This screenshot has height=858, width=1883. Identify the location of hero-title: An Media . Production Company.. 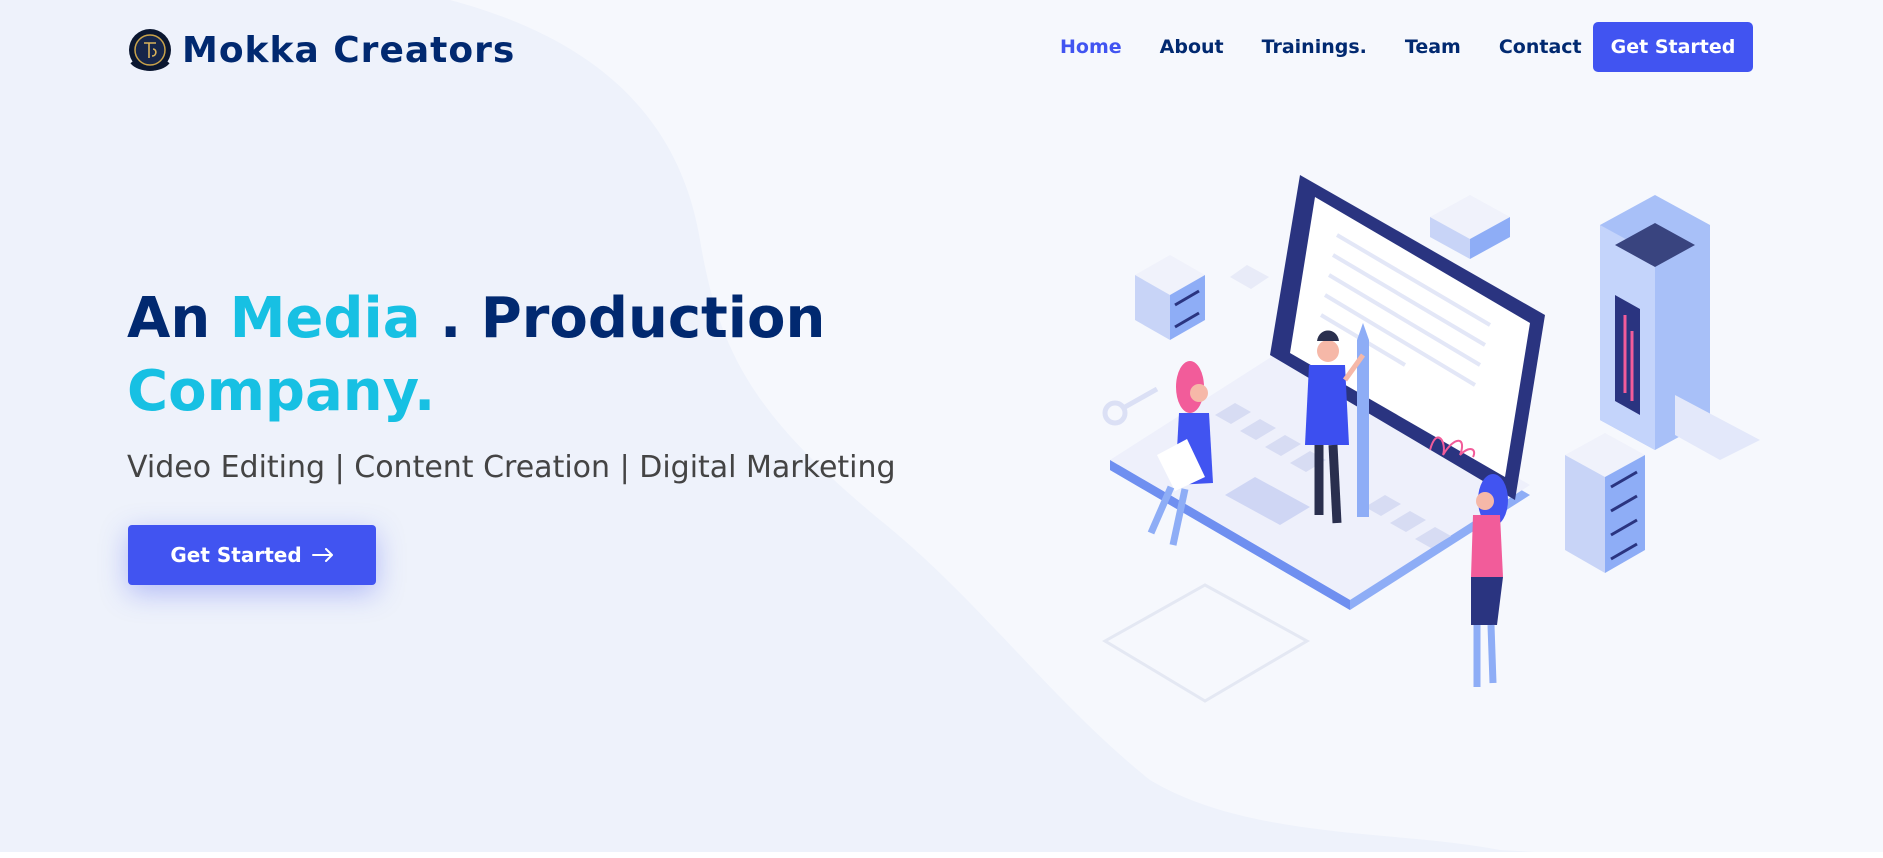
(477, 355).